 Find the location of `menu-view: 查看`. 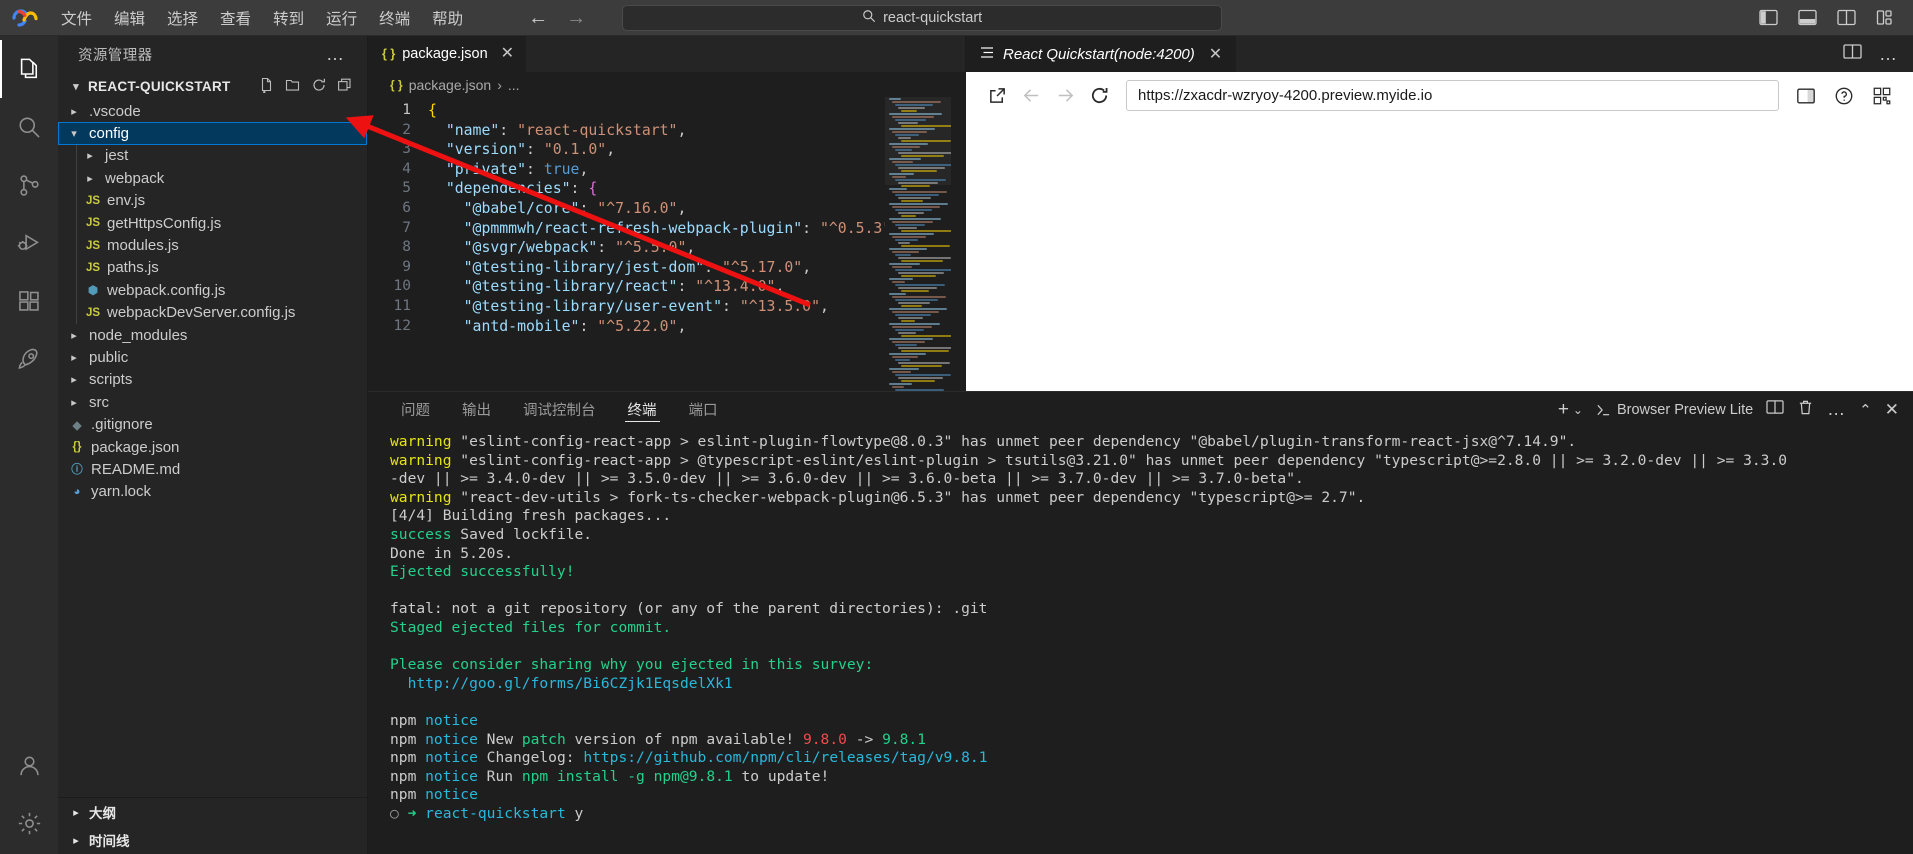

menu-view: 查看 is located at coordinates (235, 18).